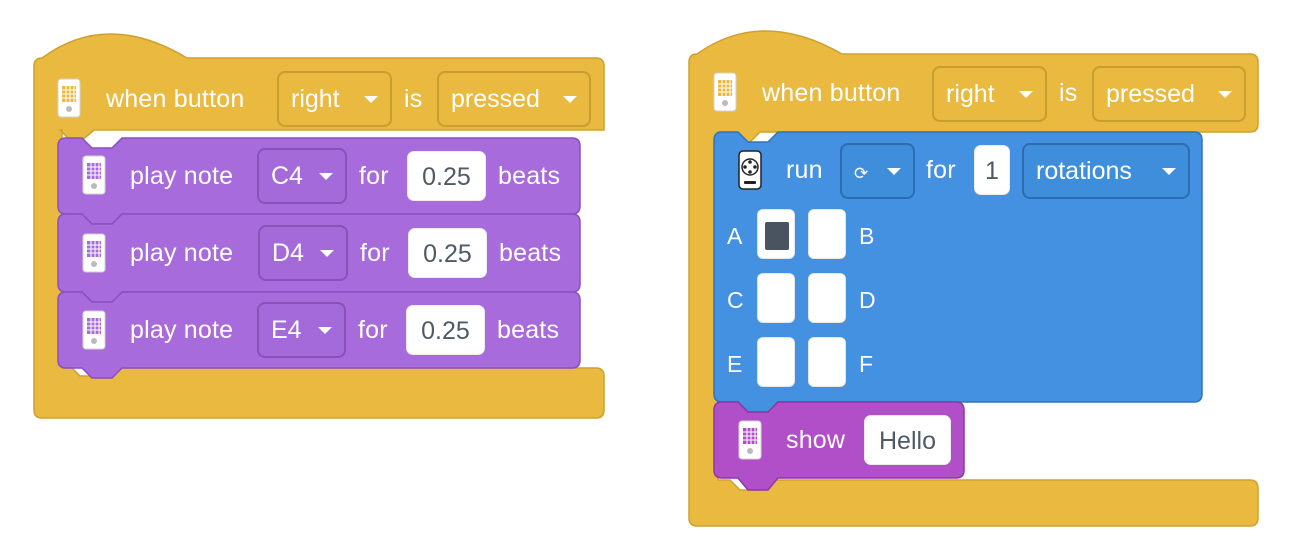 The height and width of the screenshot is (556, 1292). Describe the element at coordinates (866, 364) in the screenshot. I see `port-label-f: F` at that location.